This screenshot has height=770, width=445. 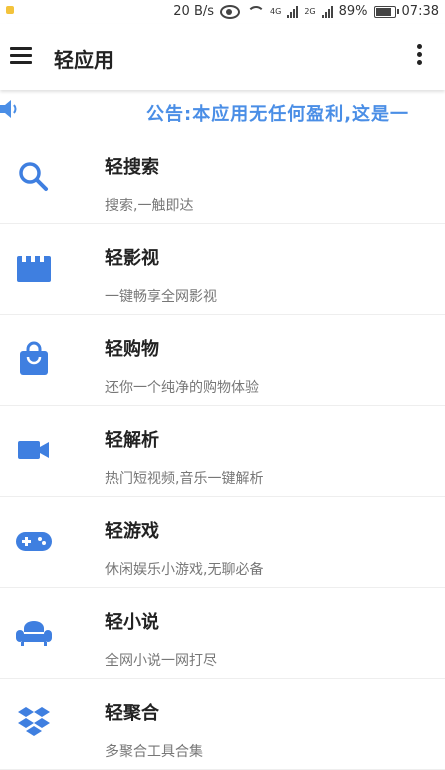 What do you see at coordinates (256, 11) in the screenshot?
I see `wifi-icon` at bounding box center [256, 11].